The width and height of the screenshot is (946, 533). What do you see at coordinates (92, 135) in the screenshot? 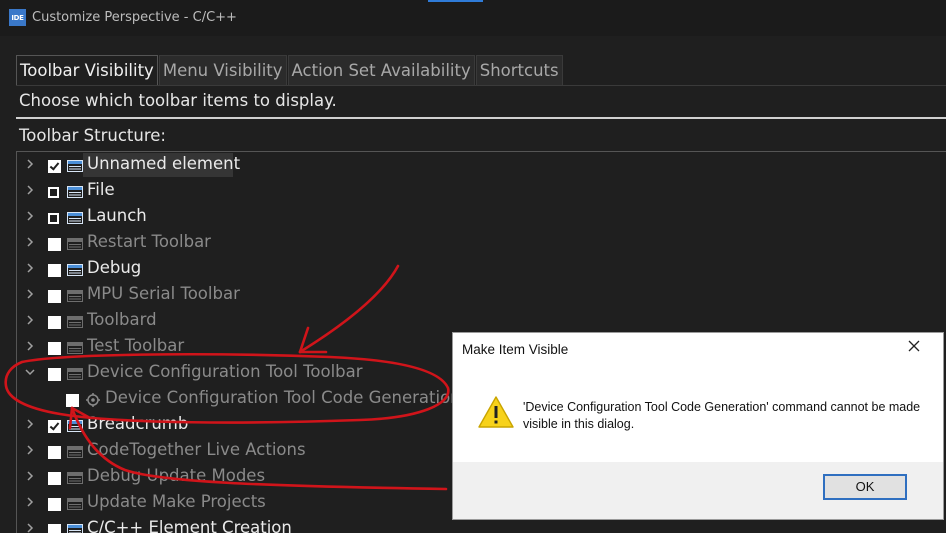
I see `toolbar-structure-label: Toolbar Structure:` at bounding box center [92, 135].